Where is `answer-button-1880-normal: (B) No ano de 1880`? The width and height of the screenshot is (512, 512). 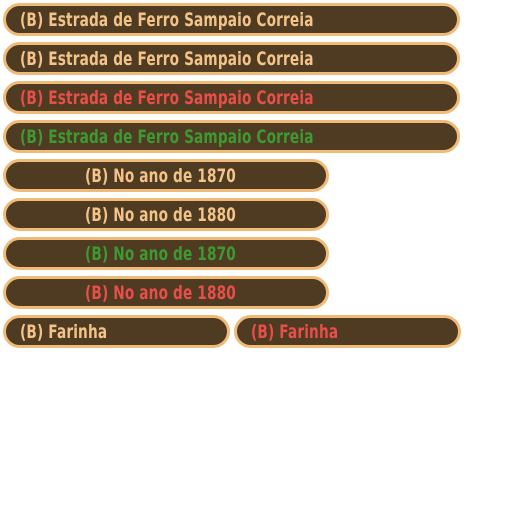 answer-button-1880-normal: (B) No ano de 1880 is located at coordinates (166, 214).